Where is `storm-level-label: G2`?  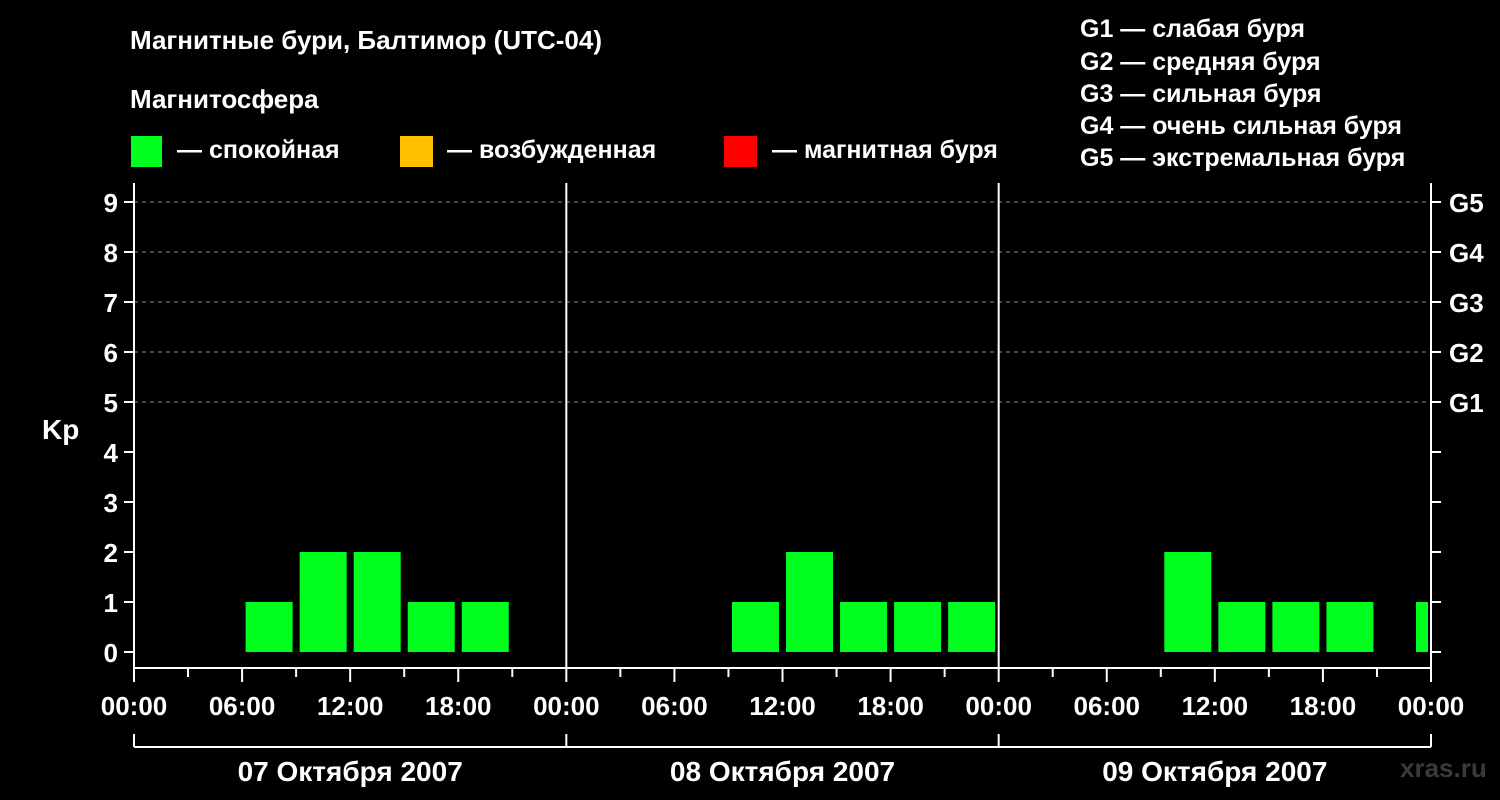 storm-level-label: G2 is located at coordinates (1466, 353).